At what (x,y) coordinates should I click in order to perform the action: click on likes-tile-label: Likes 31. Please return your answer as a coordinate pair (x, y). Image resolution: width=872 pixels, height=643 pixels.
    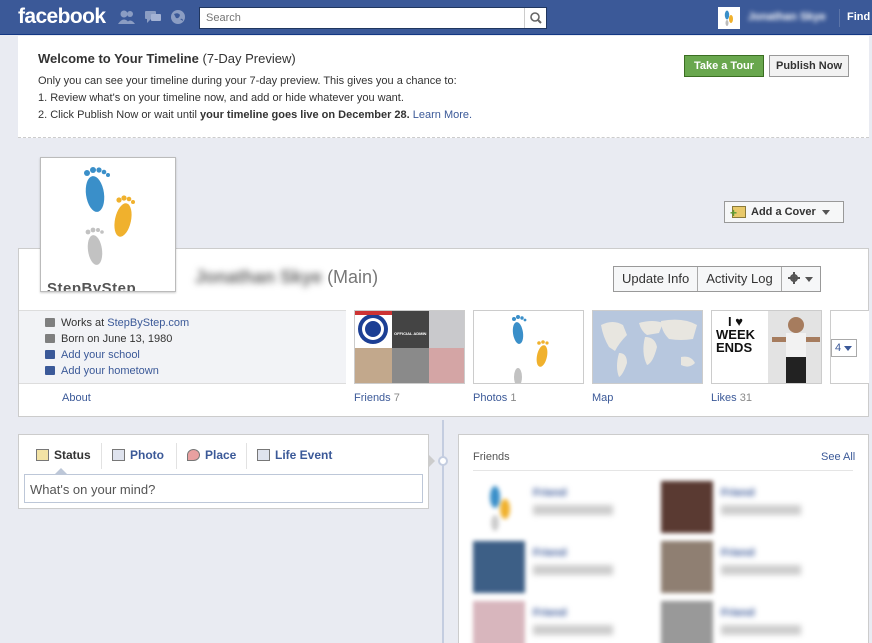
    Looking at the image, I should click on (731, 398).